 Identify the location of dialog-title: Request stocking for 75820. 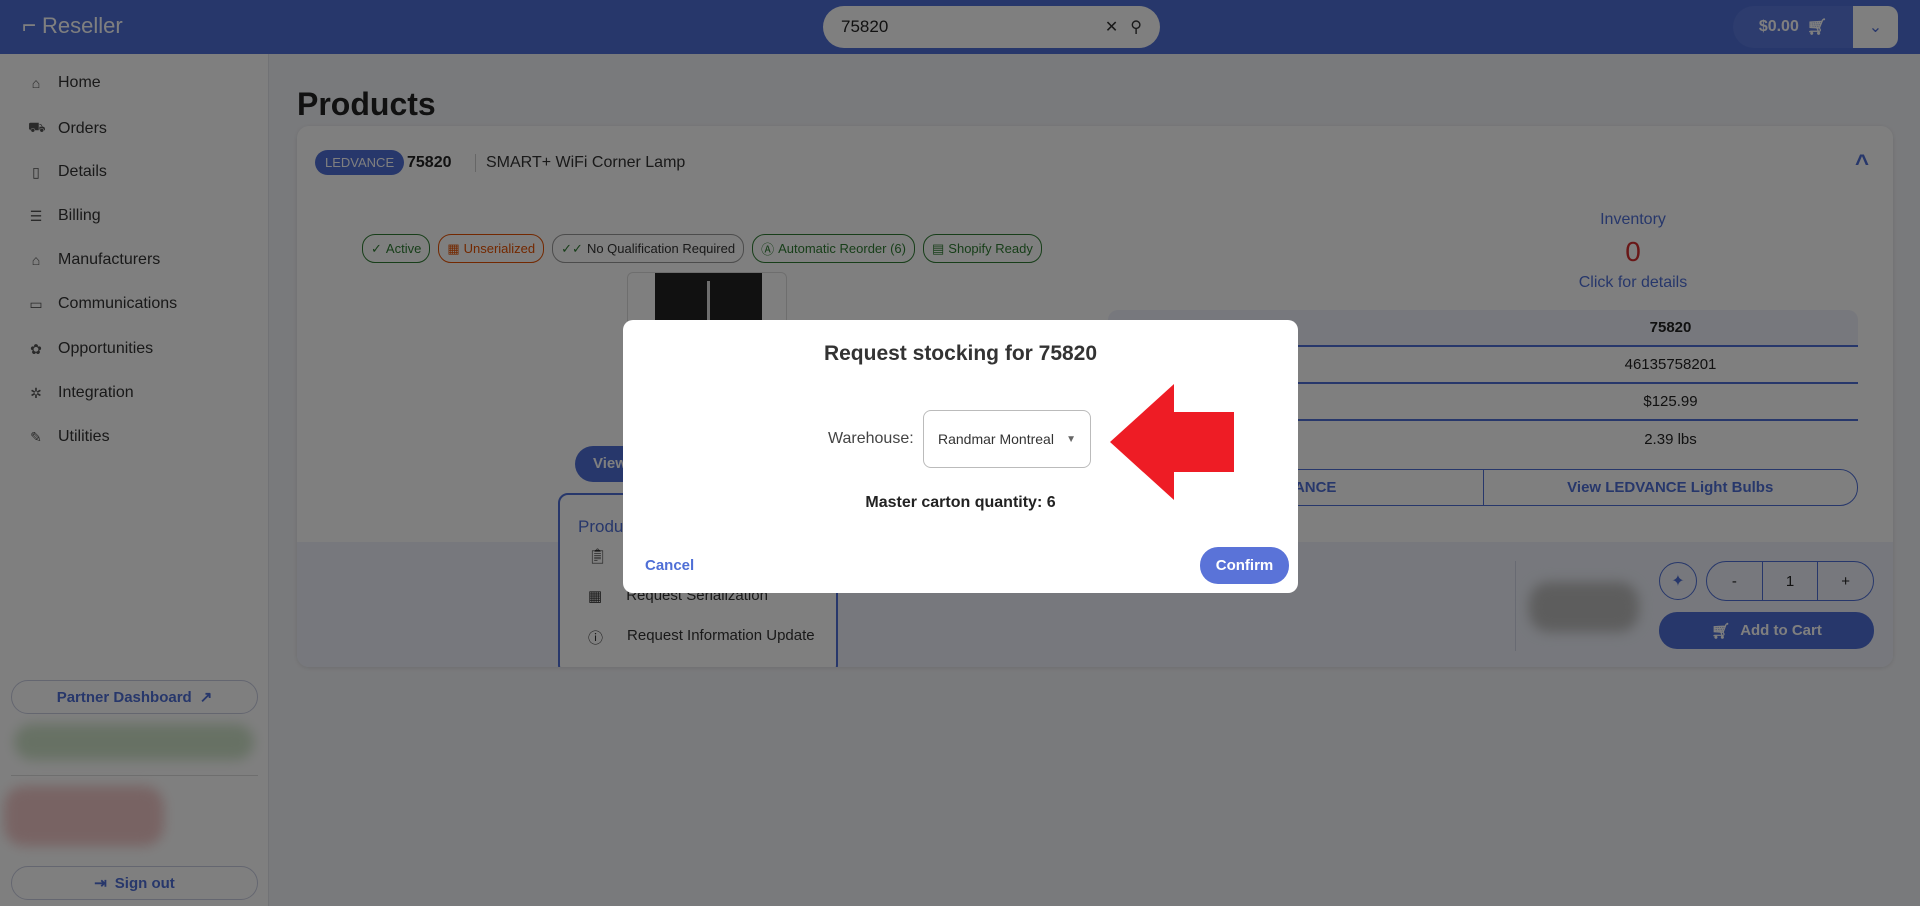
(960, 353).